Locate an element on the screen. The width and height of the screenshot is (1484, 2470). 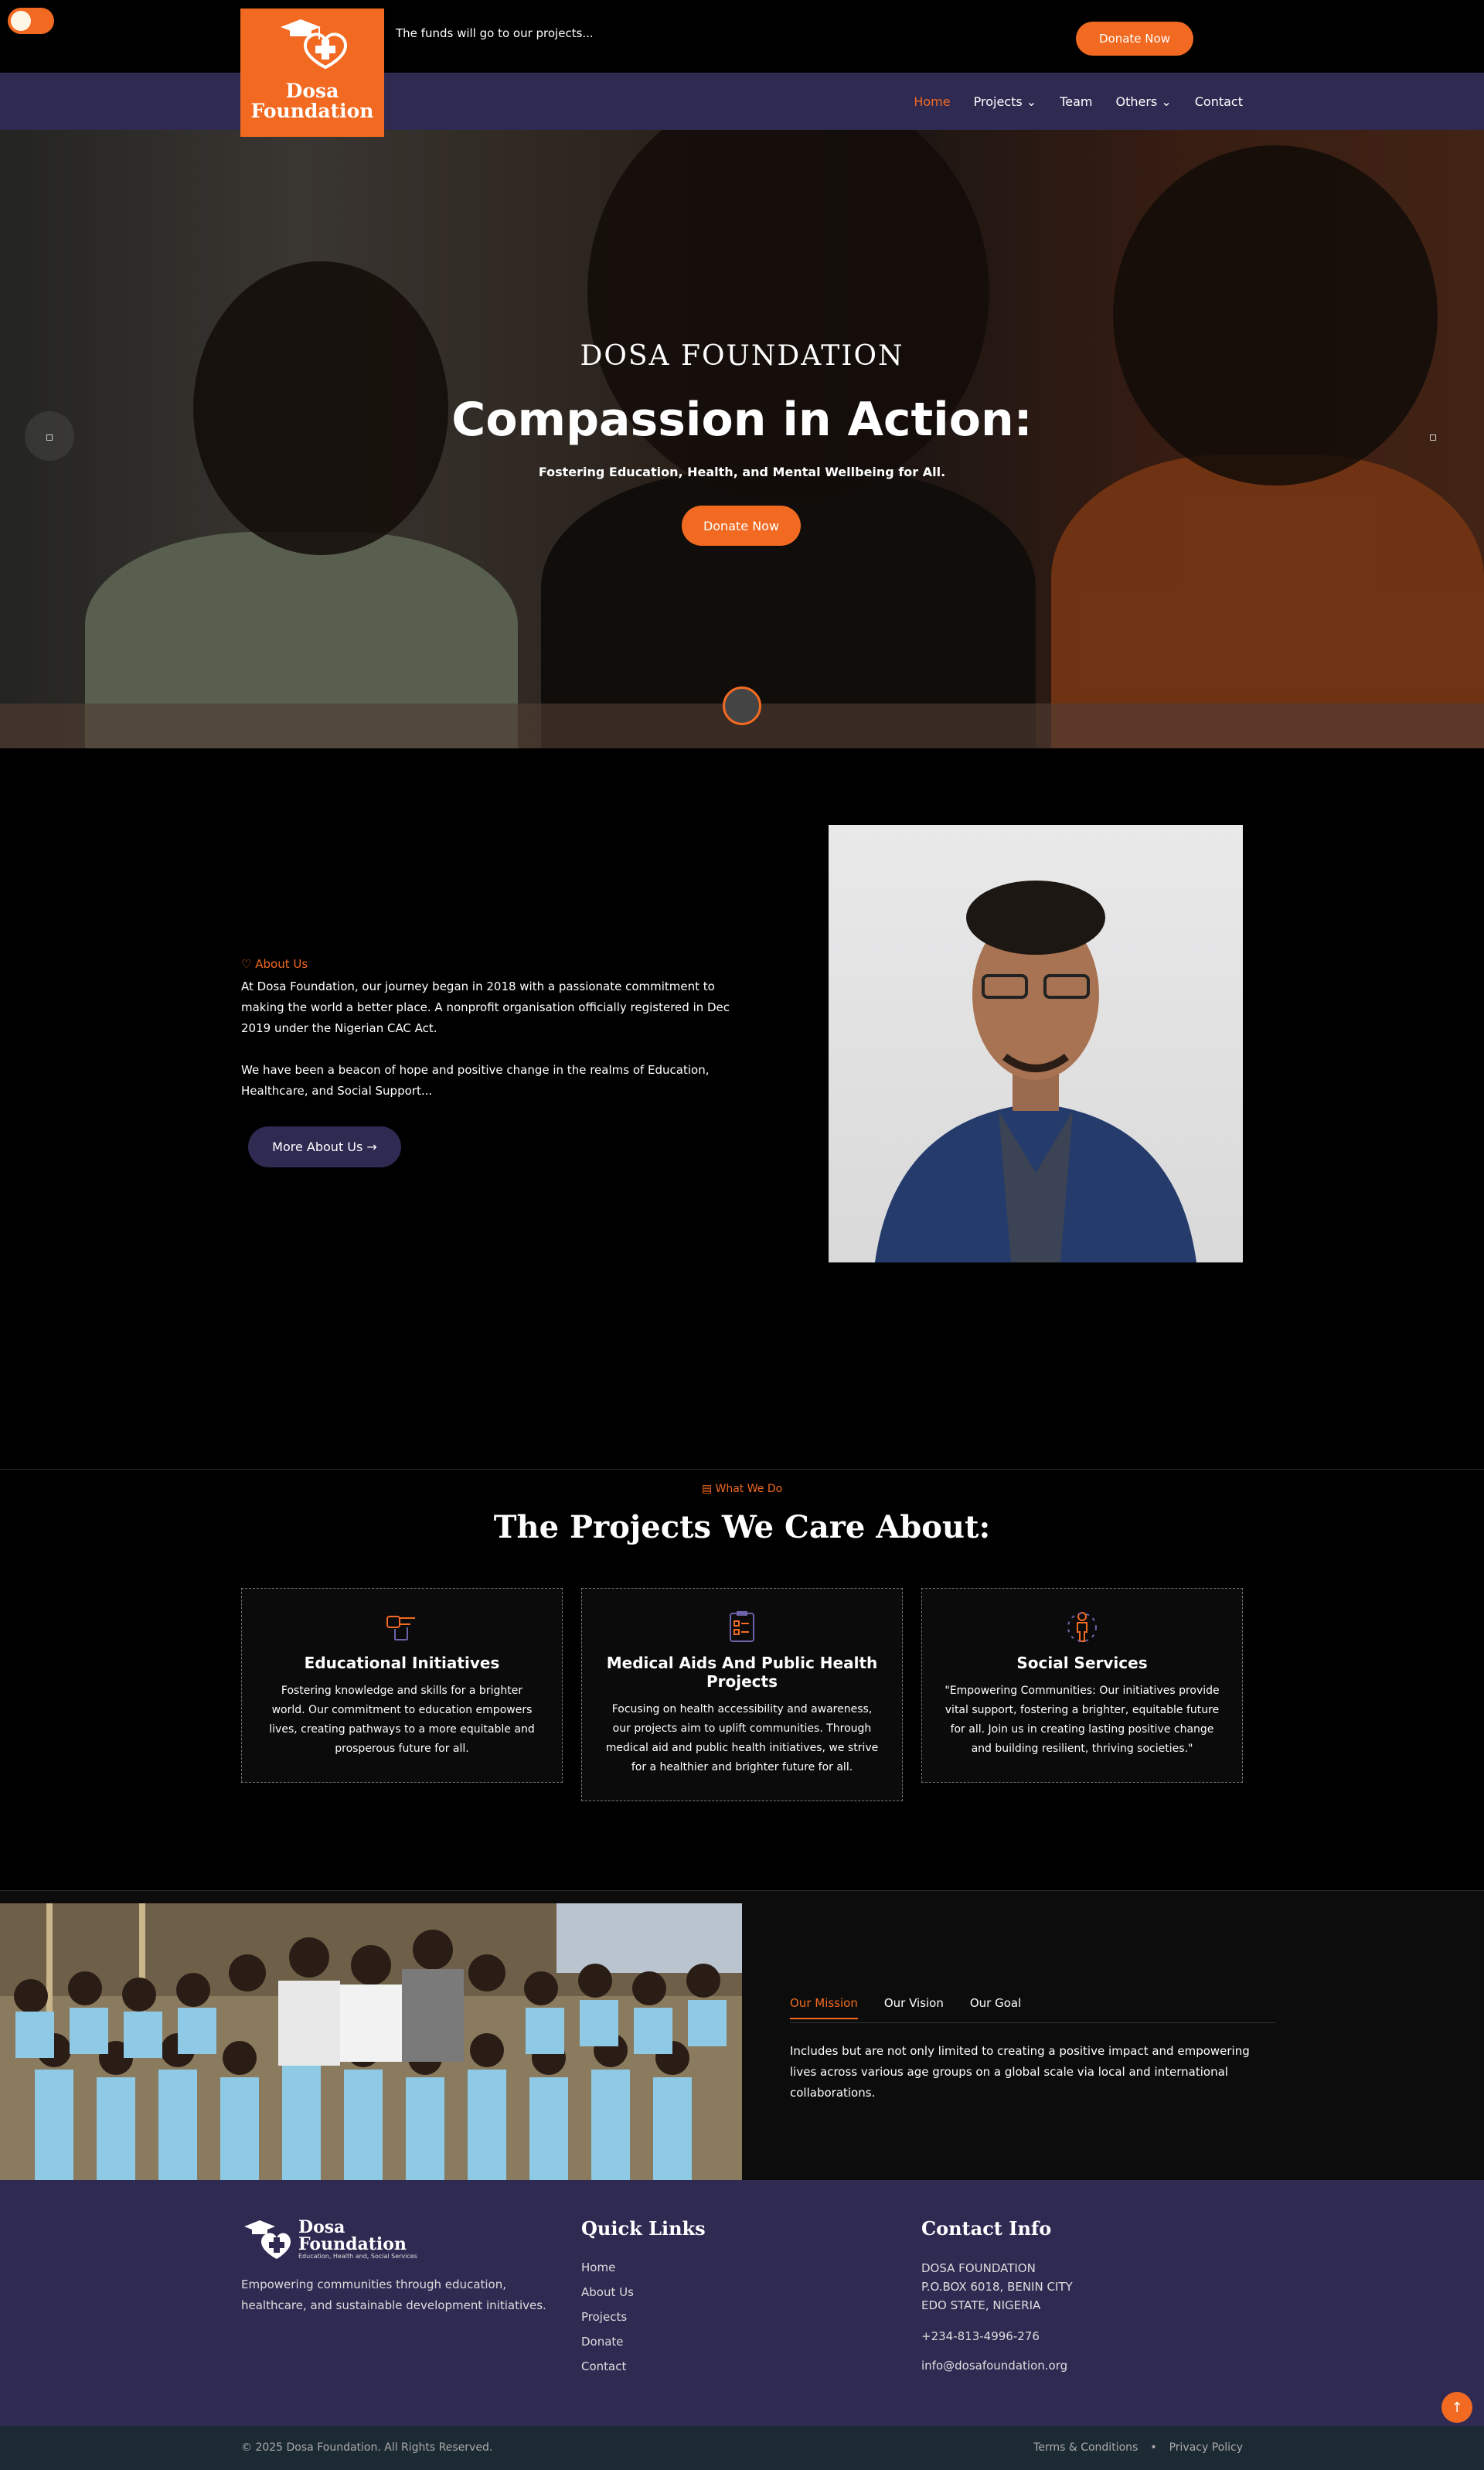
contact-phone: +234-813-4996-276 is located at coordinates (980, 2336).